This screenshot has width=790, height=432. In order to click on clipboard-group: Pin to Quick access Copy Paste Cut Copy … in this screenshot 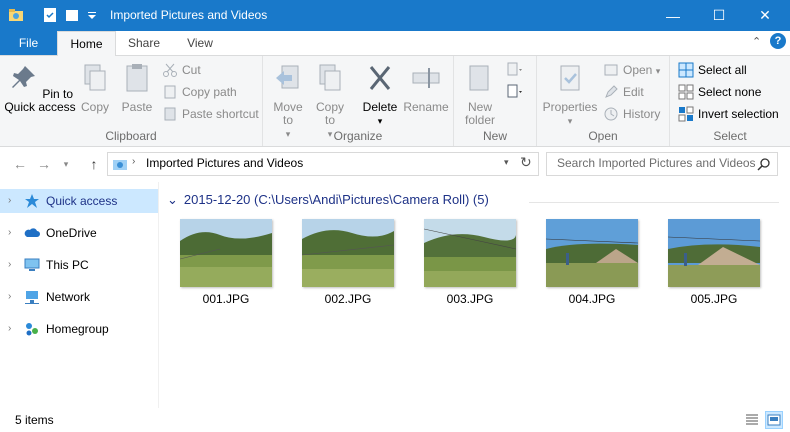, I will do `click(131, 101)`.